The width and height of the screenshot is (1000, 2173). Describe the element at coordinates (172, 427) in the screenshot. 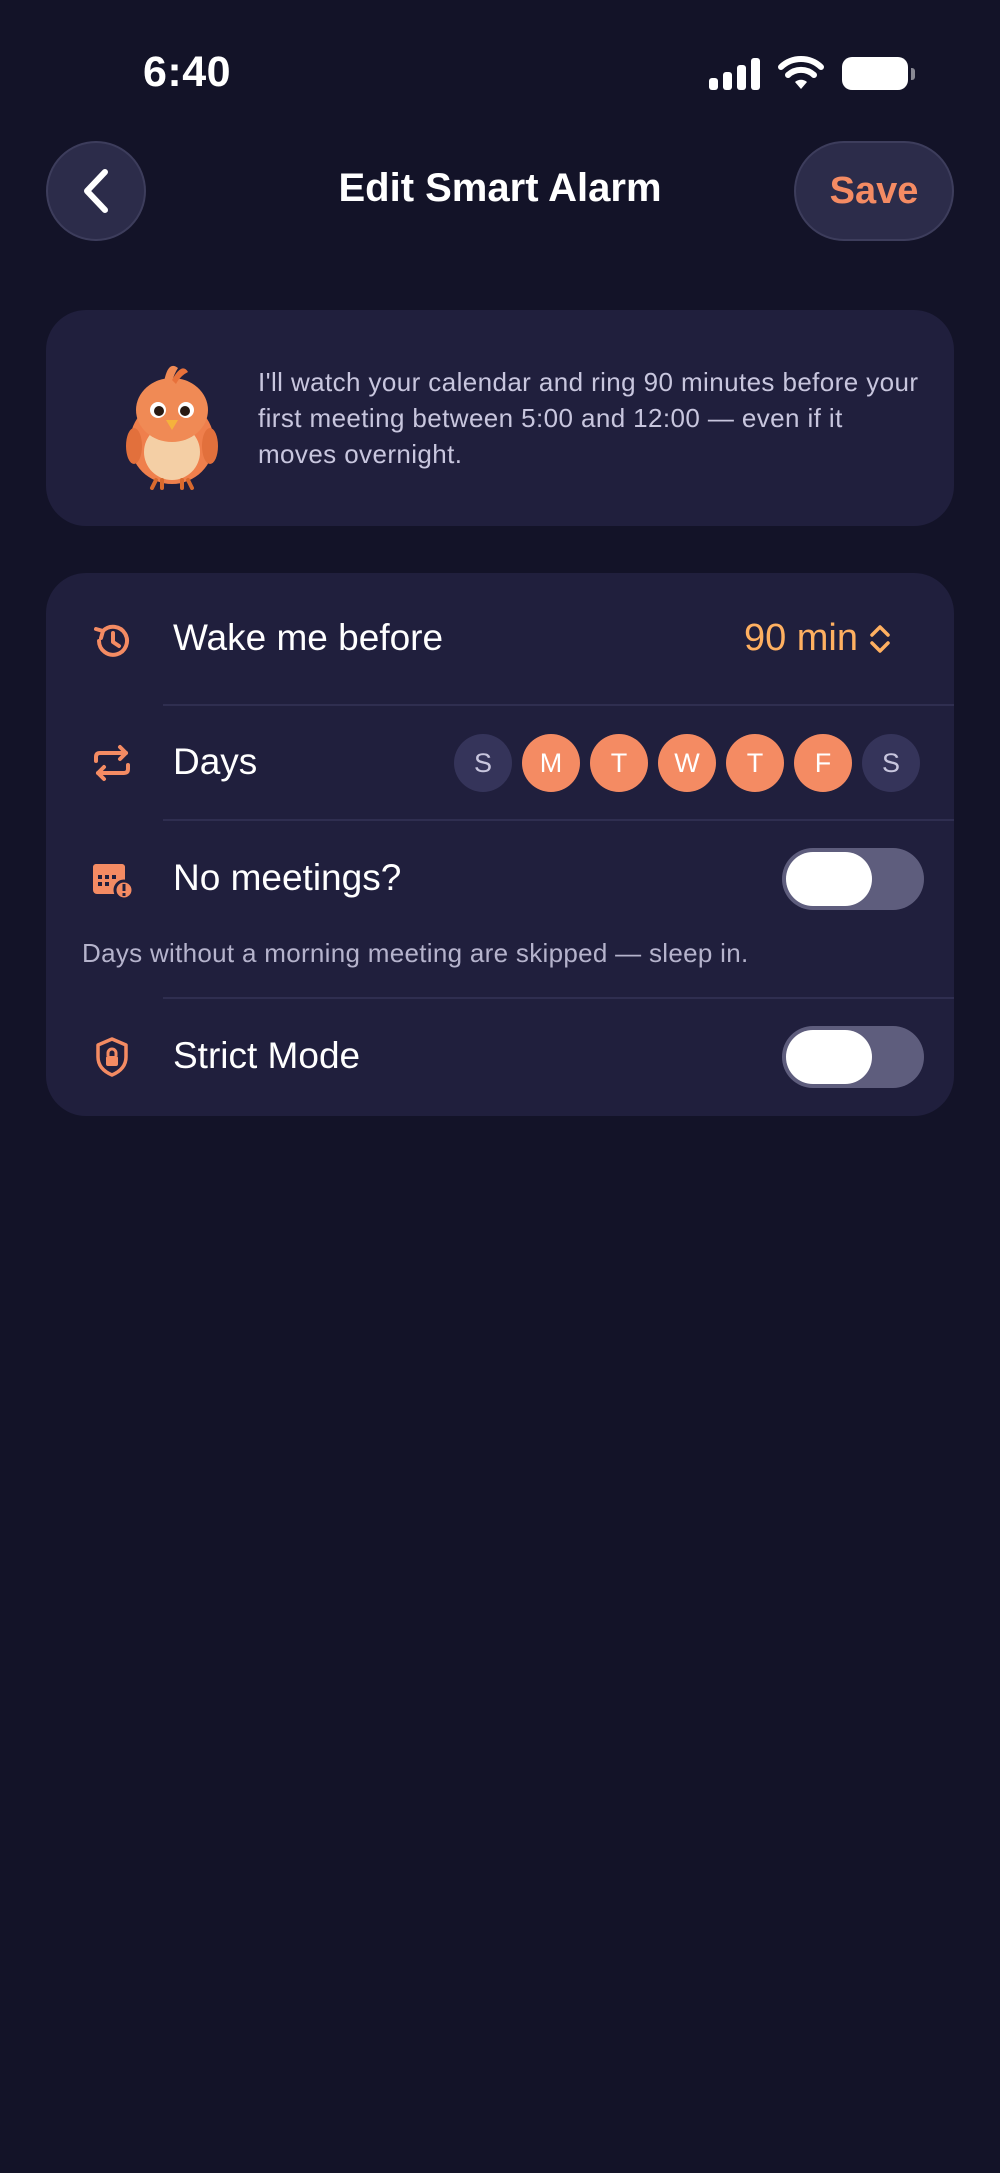

I see `bird-mascot-icon` at that location.